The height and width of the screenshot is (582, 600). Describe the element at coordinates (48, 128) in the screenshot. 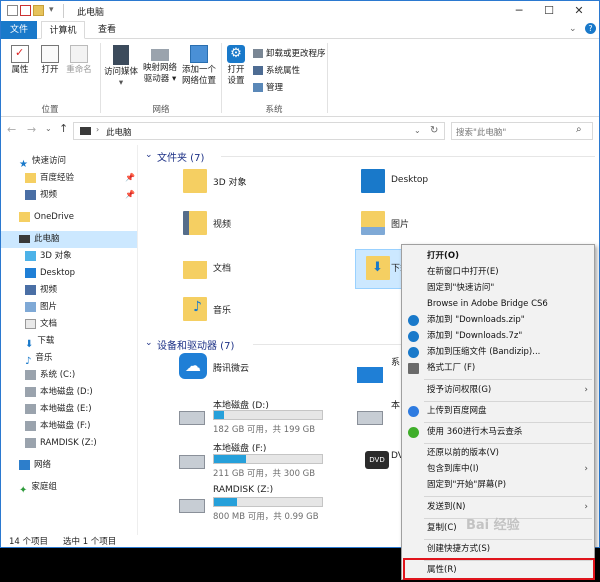

I see `recent-dropdown-icon: ⌄` at that location.